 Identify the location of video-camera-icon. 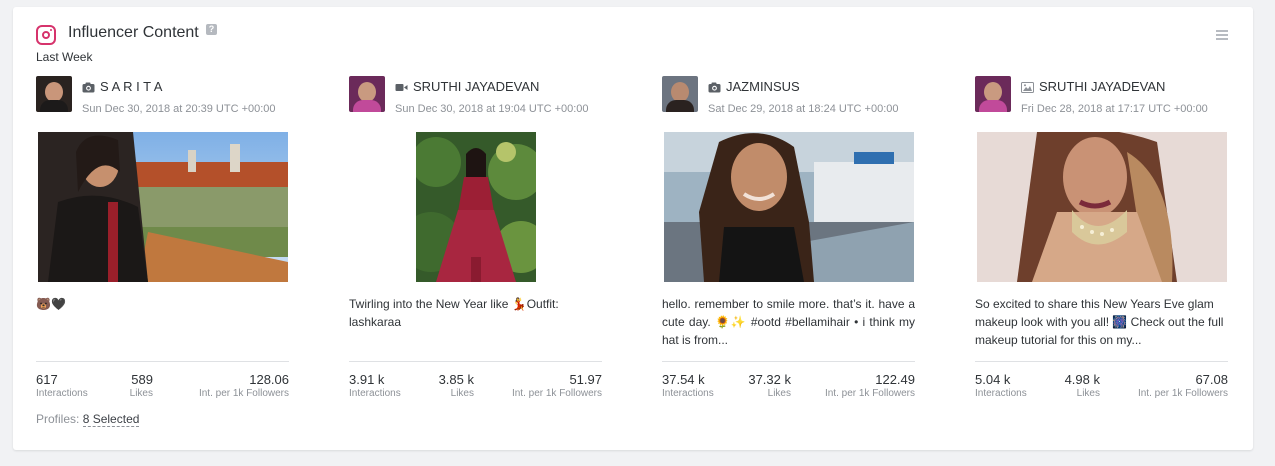
(401, 87).